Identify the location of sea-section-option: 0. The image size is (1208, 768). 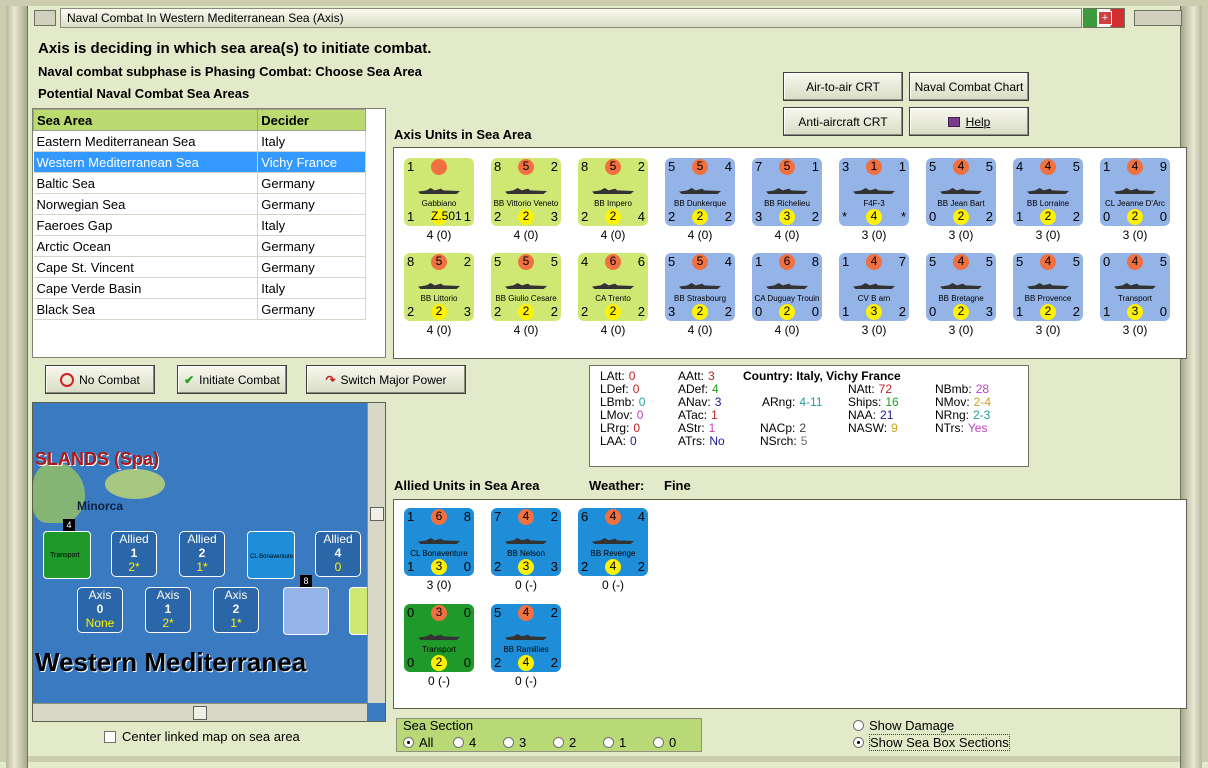
(678, 742).